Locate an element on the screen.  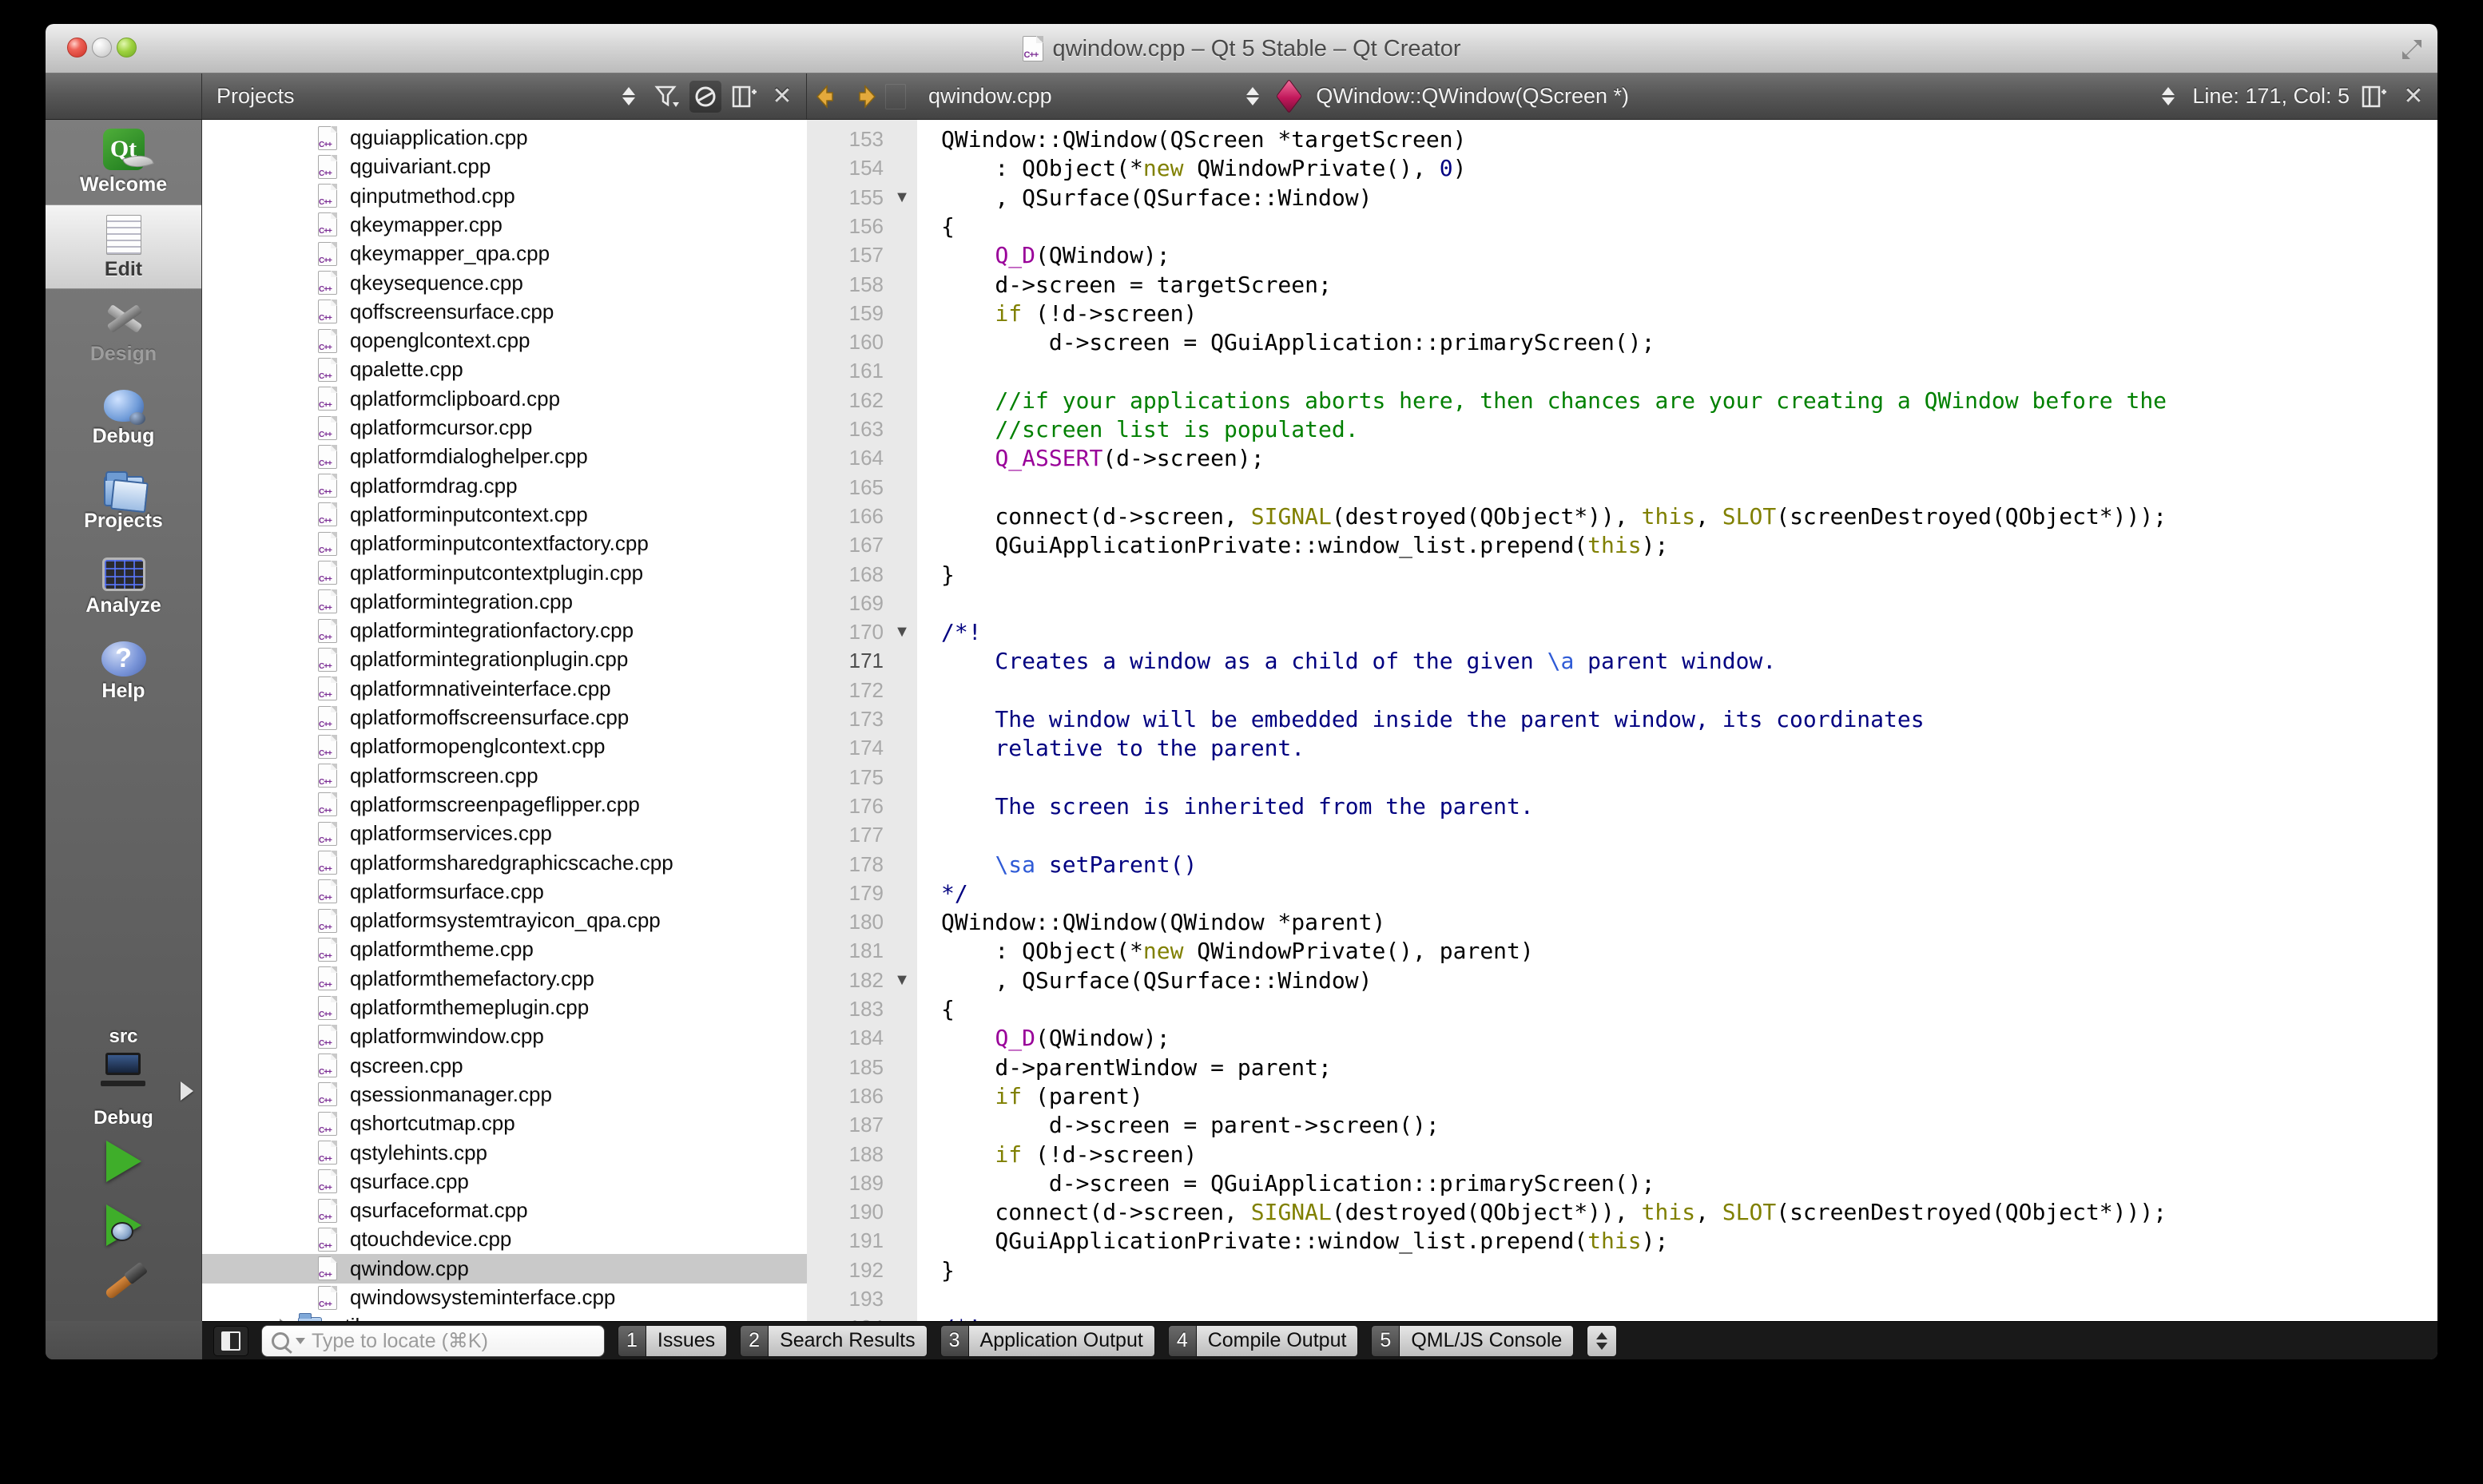
line-number: 189 is located at coordinates (846, 1183).